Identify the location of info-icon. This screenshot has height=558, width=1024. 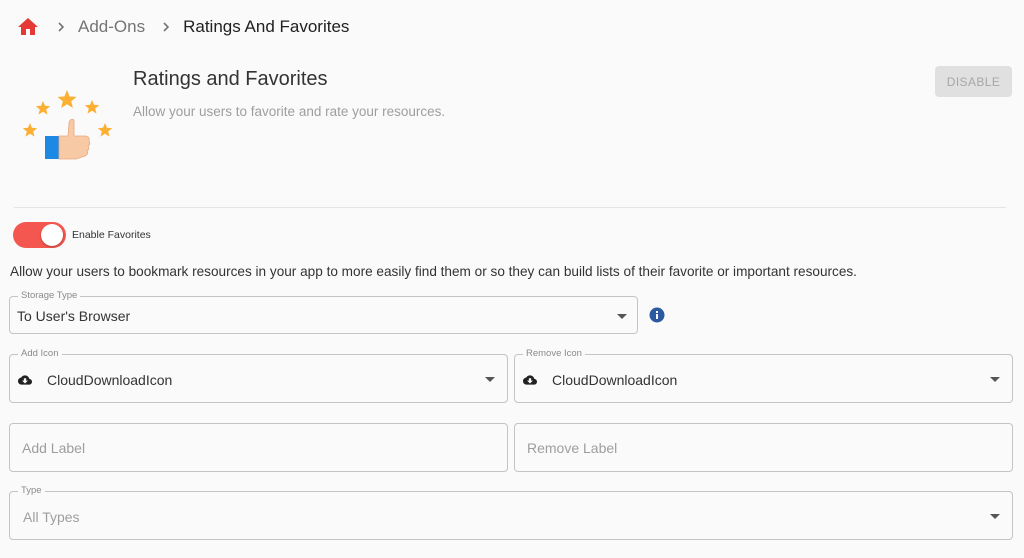
(657, 315).